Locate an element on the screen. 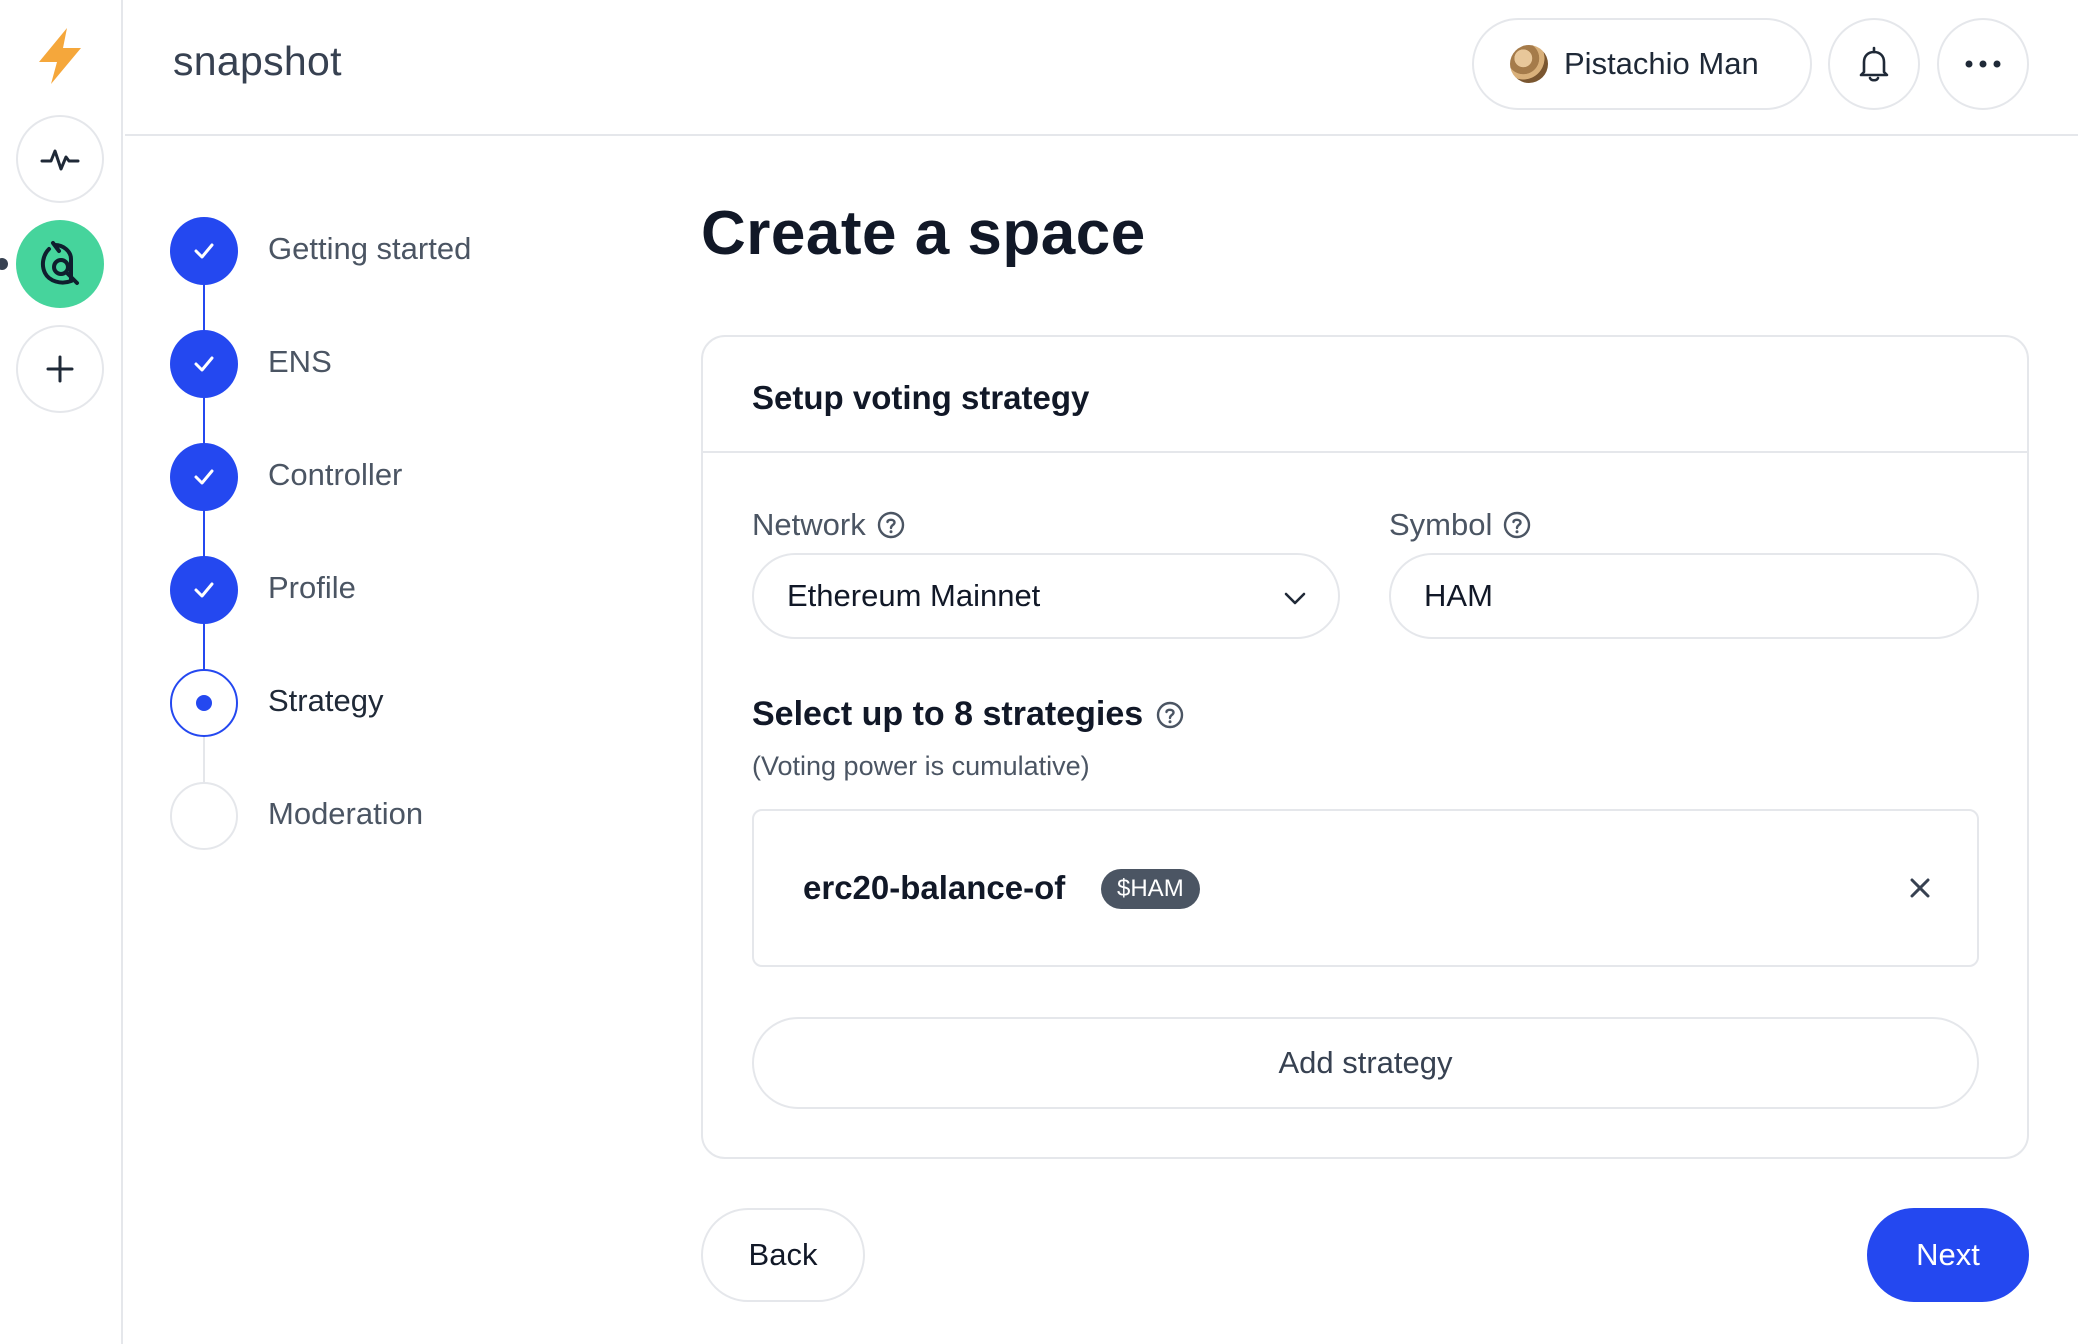 The image size is (2078, 1344). add-space-button is located at coordinates (60, 369).